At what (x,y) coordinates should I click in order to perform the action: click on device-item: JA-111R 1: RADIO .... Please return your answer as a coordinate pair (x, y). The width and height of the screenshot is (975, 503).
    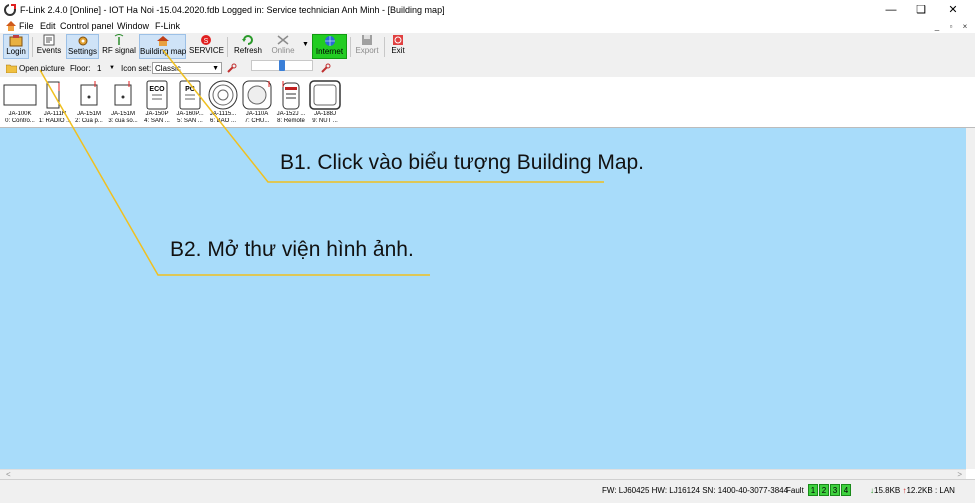
    Looking at the image, I should click on (55, 102).